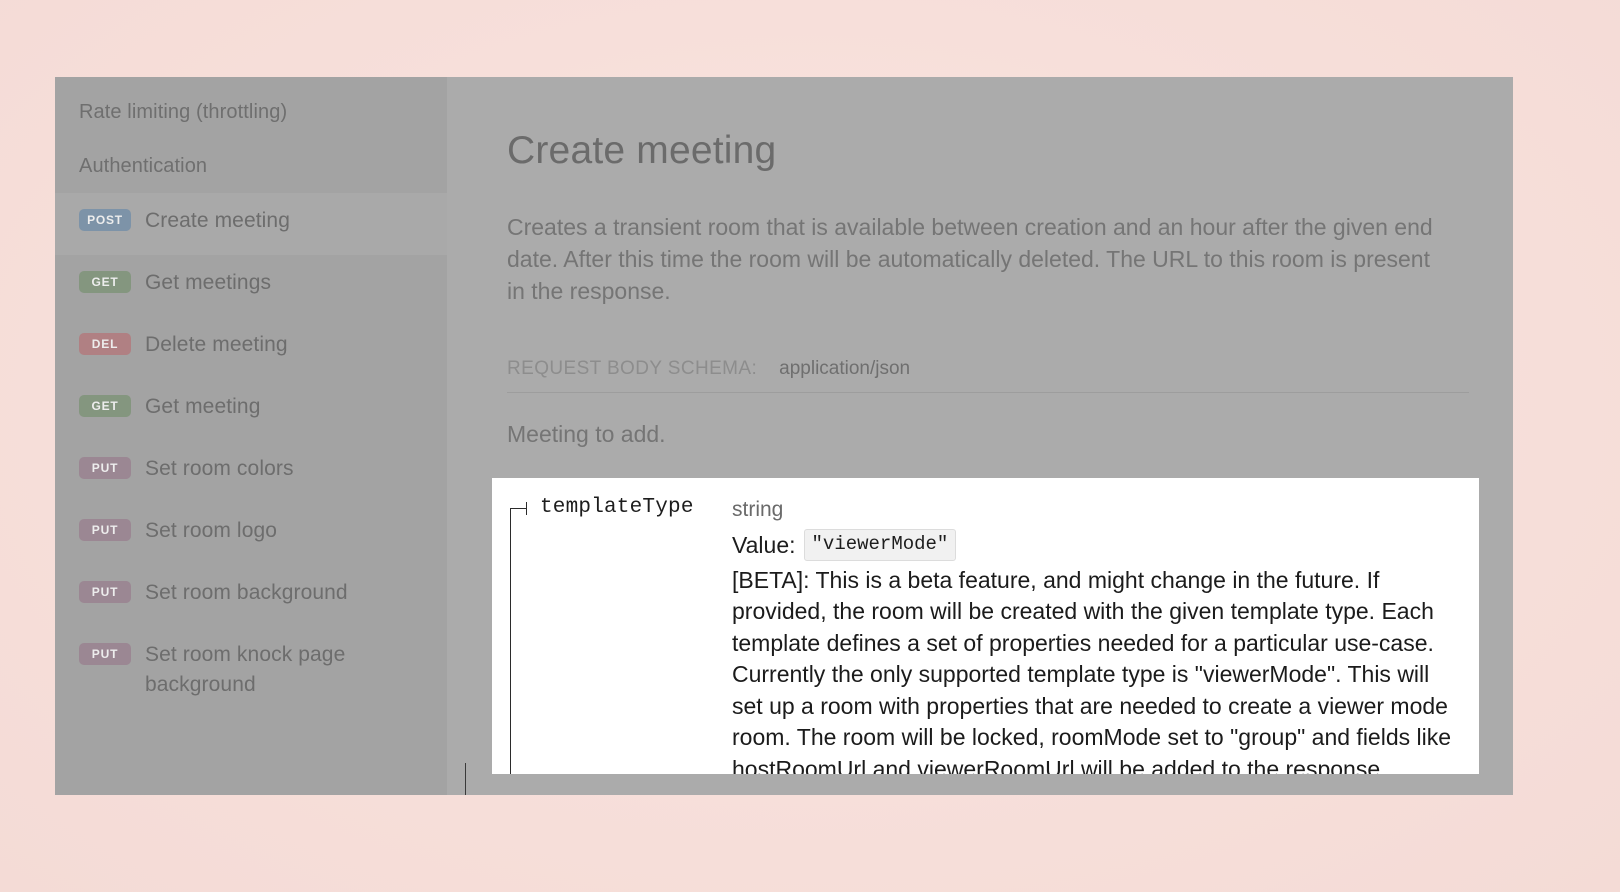  What do you see at coordinates (880, 545) in the screenshot?
I see `property-value-code: "viewerMode"` at bounding box center [880, 545].